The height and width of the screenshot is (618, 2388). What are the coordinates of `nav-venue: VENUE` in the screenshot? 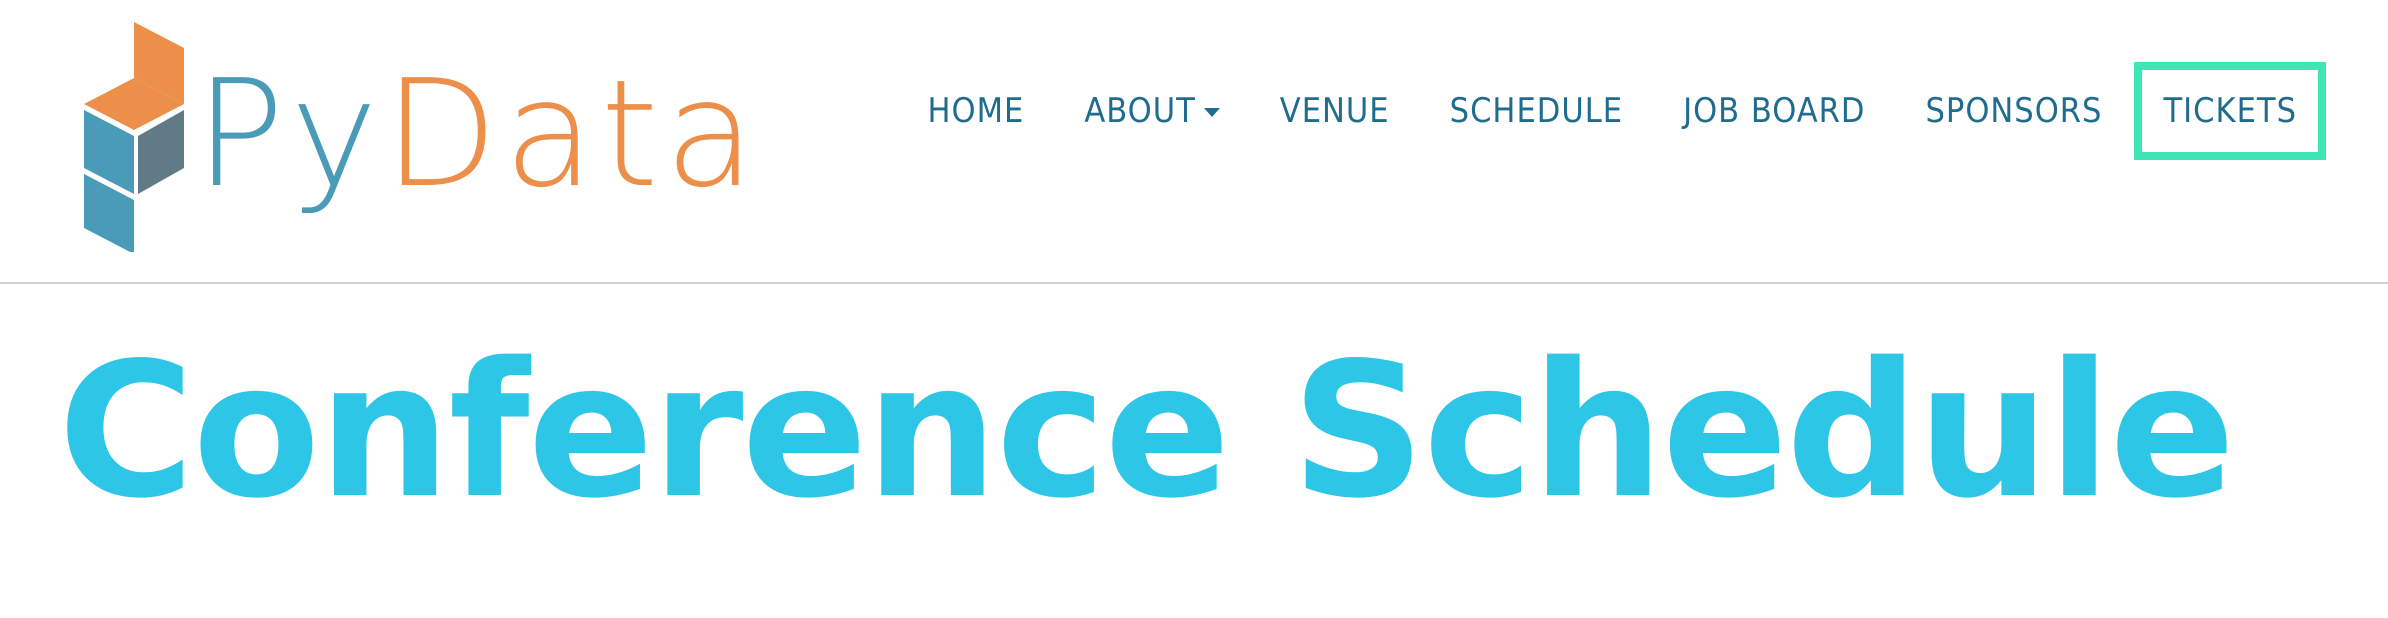 It's located at (1335, 111).